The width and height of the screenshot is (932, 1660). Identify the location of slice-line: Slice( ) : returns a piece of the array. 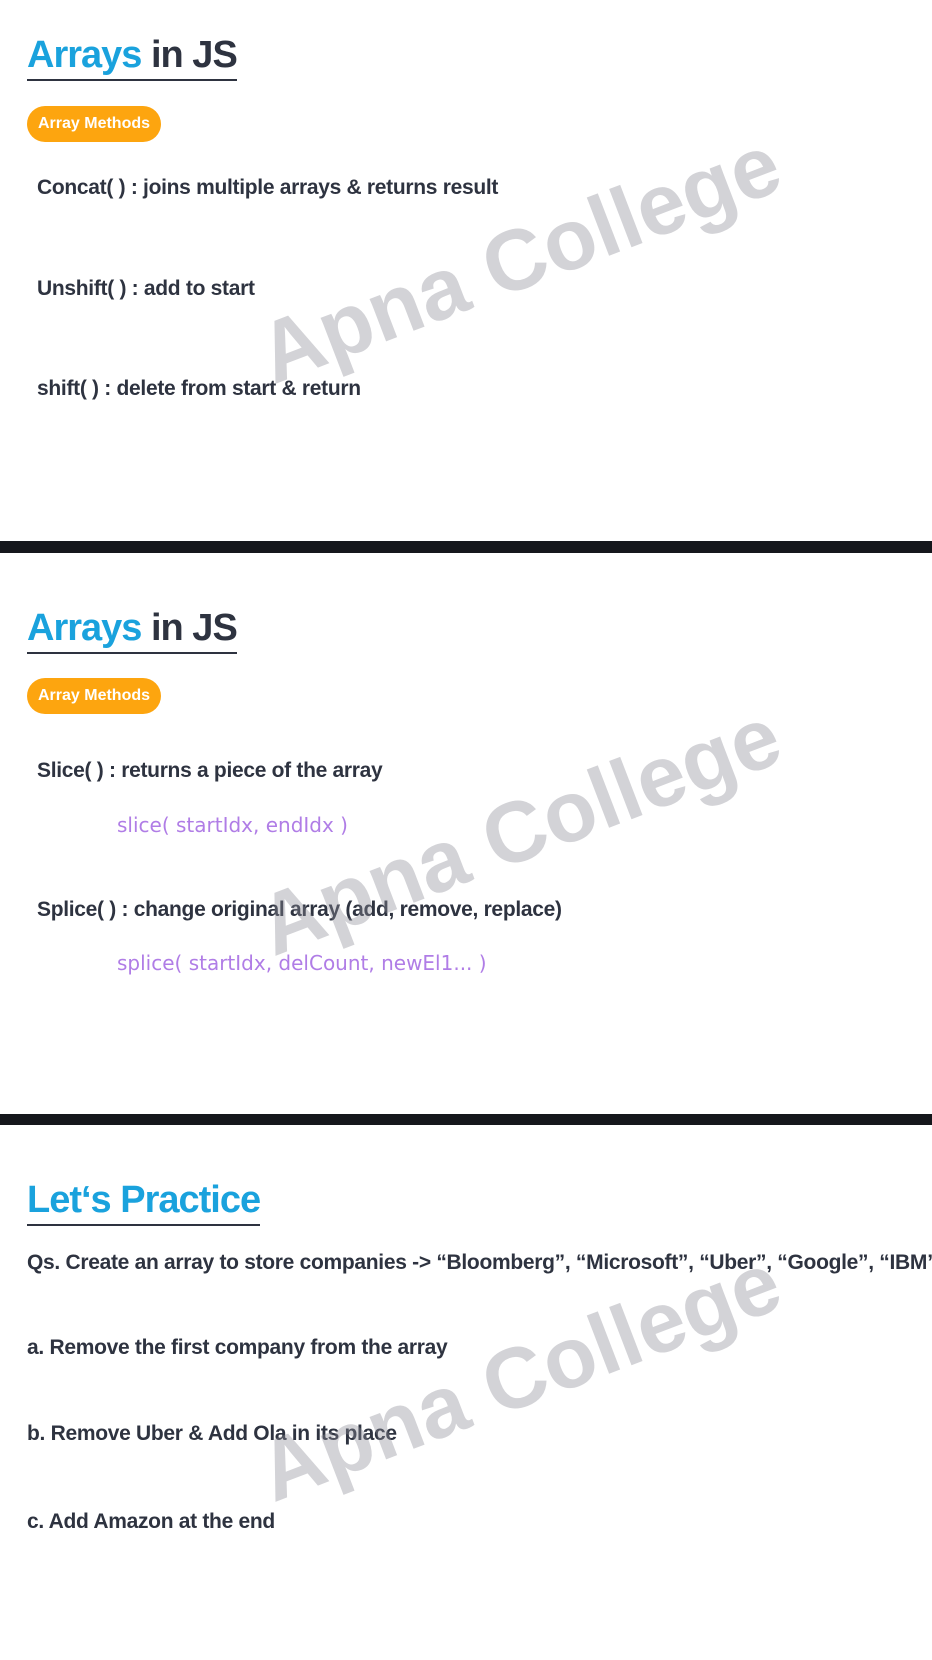
(210, 770).